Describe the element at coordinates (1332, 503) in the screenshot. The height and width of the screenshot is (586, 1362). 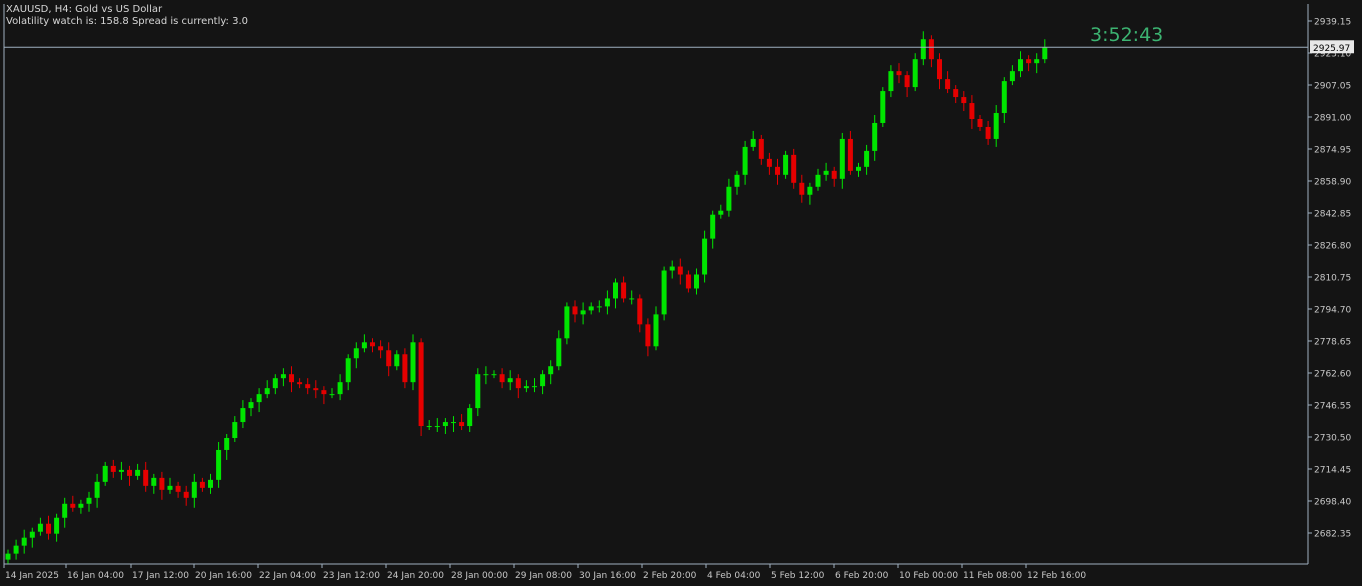
I see `price-tick-label: 2698.40` at that location.